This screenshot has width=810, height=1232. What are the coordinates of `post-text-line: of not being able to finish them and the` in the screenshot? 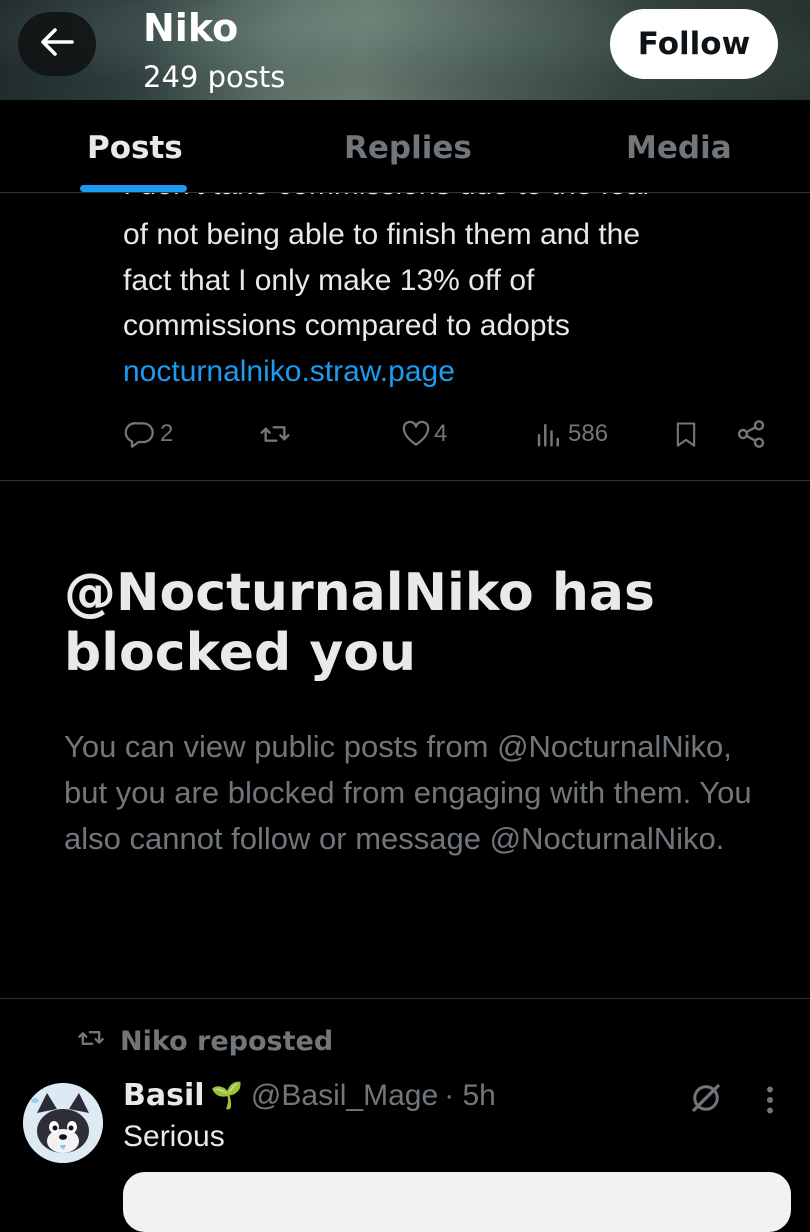 It's located at (382, 234).